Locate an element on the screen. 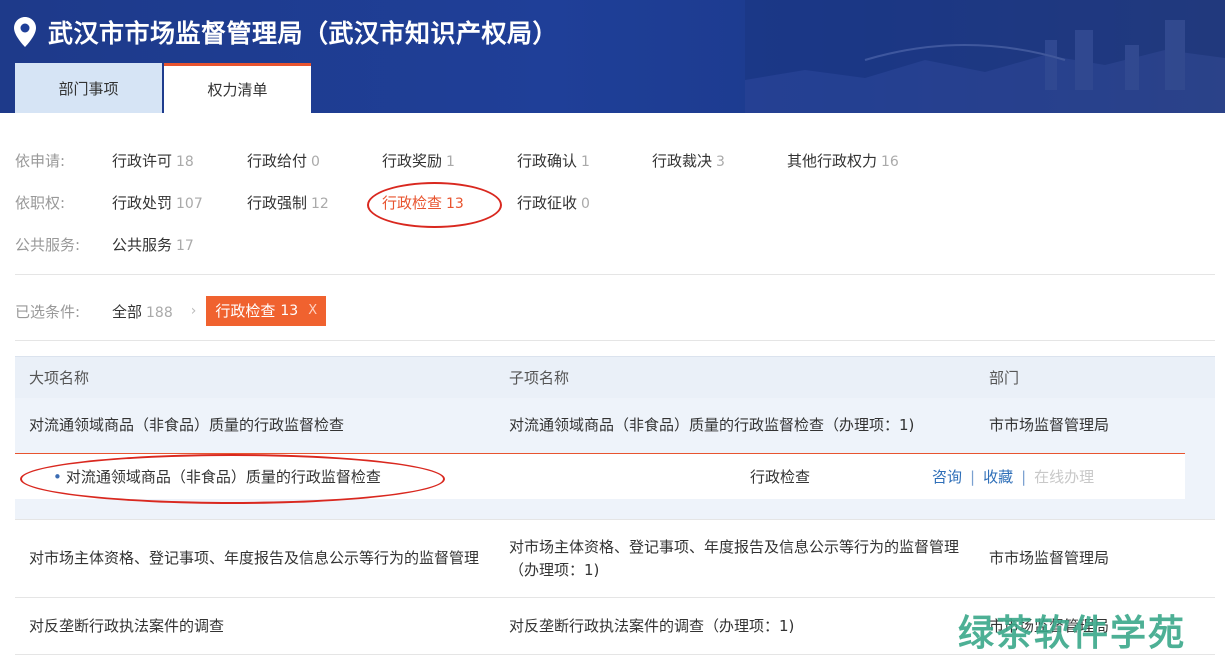 The width and height of the screenshot is (1225, 663). page-title: 武汉市市场监督管理局（武汉市知识产权局） is located at coordinates (303, 33).